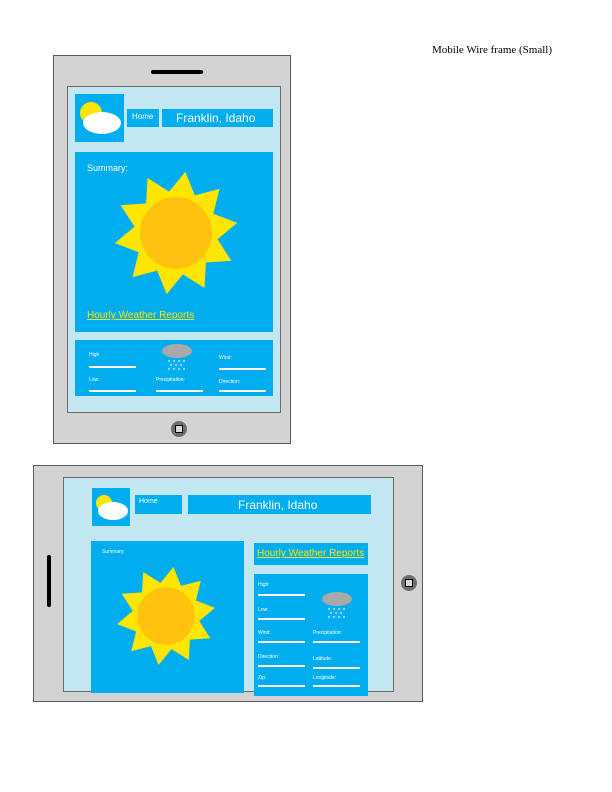  Describe the element at coordinates (336, 686) in the screenshot. I see `longitude-value-line` at that location.